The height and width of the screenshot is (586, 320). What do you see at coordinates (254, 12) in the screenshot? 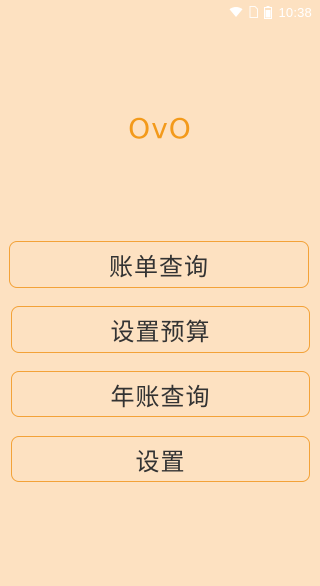
I see `sim-icon` at bounding box center [254, 12].